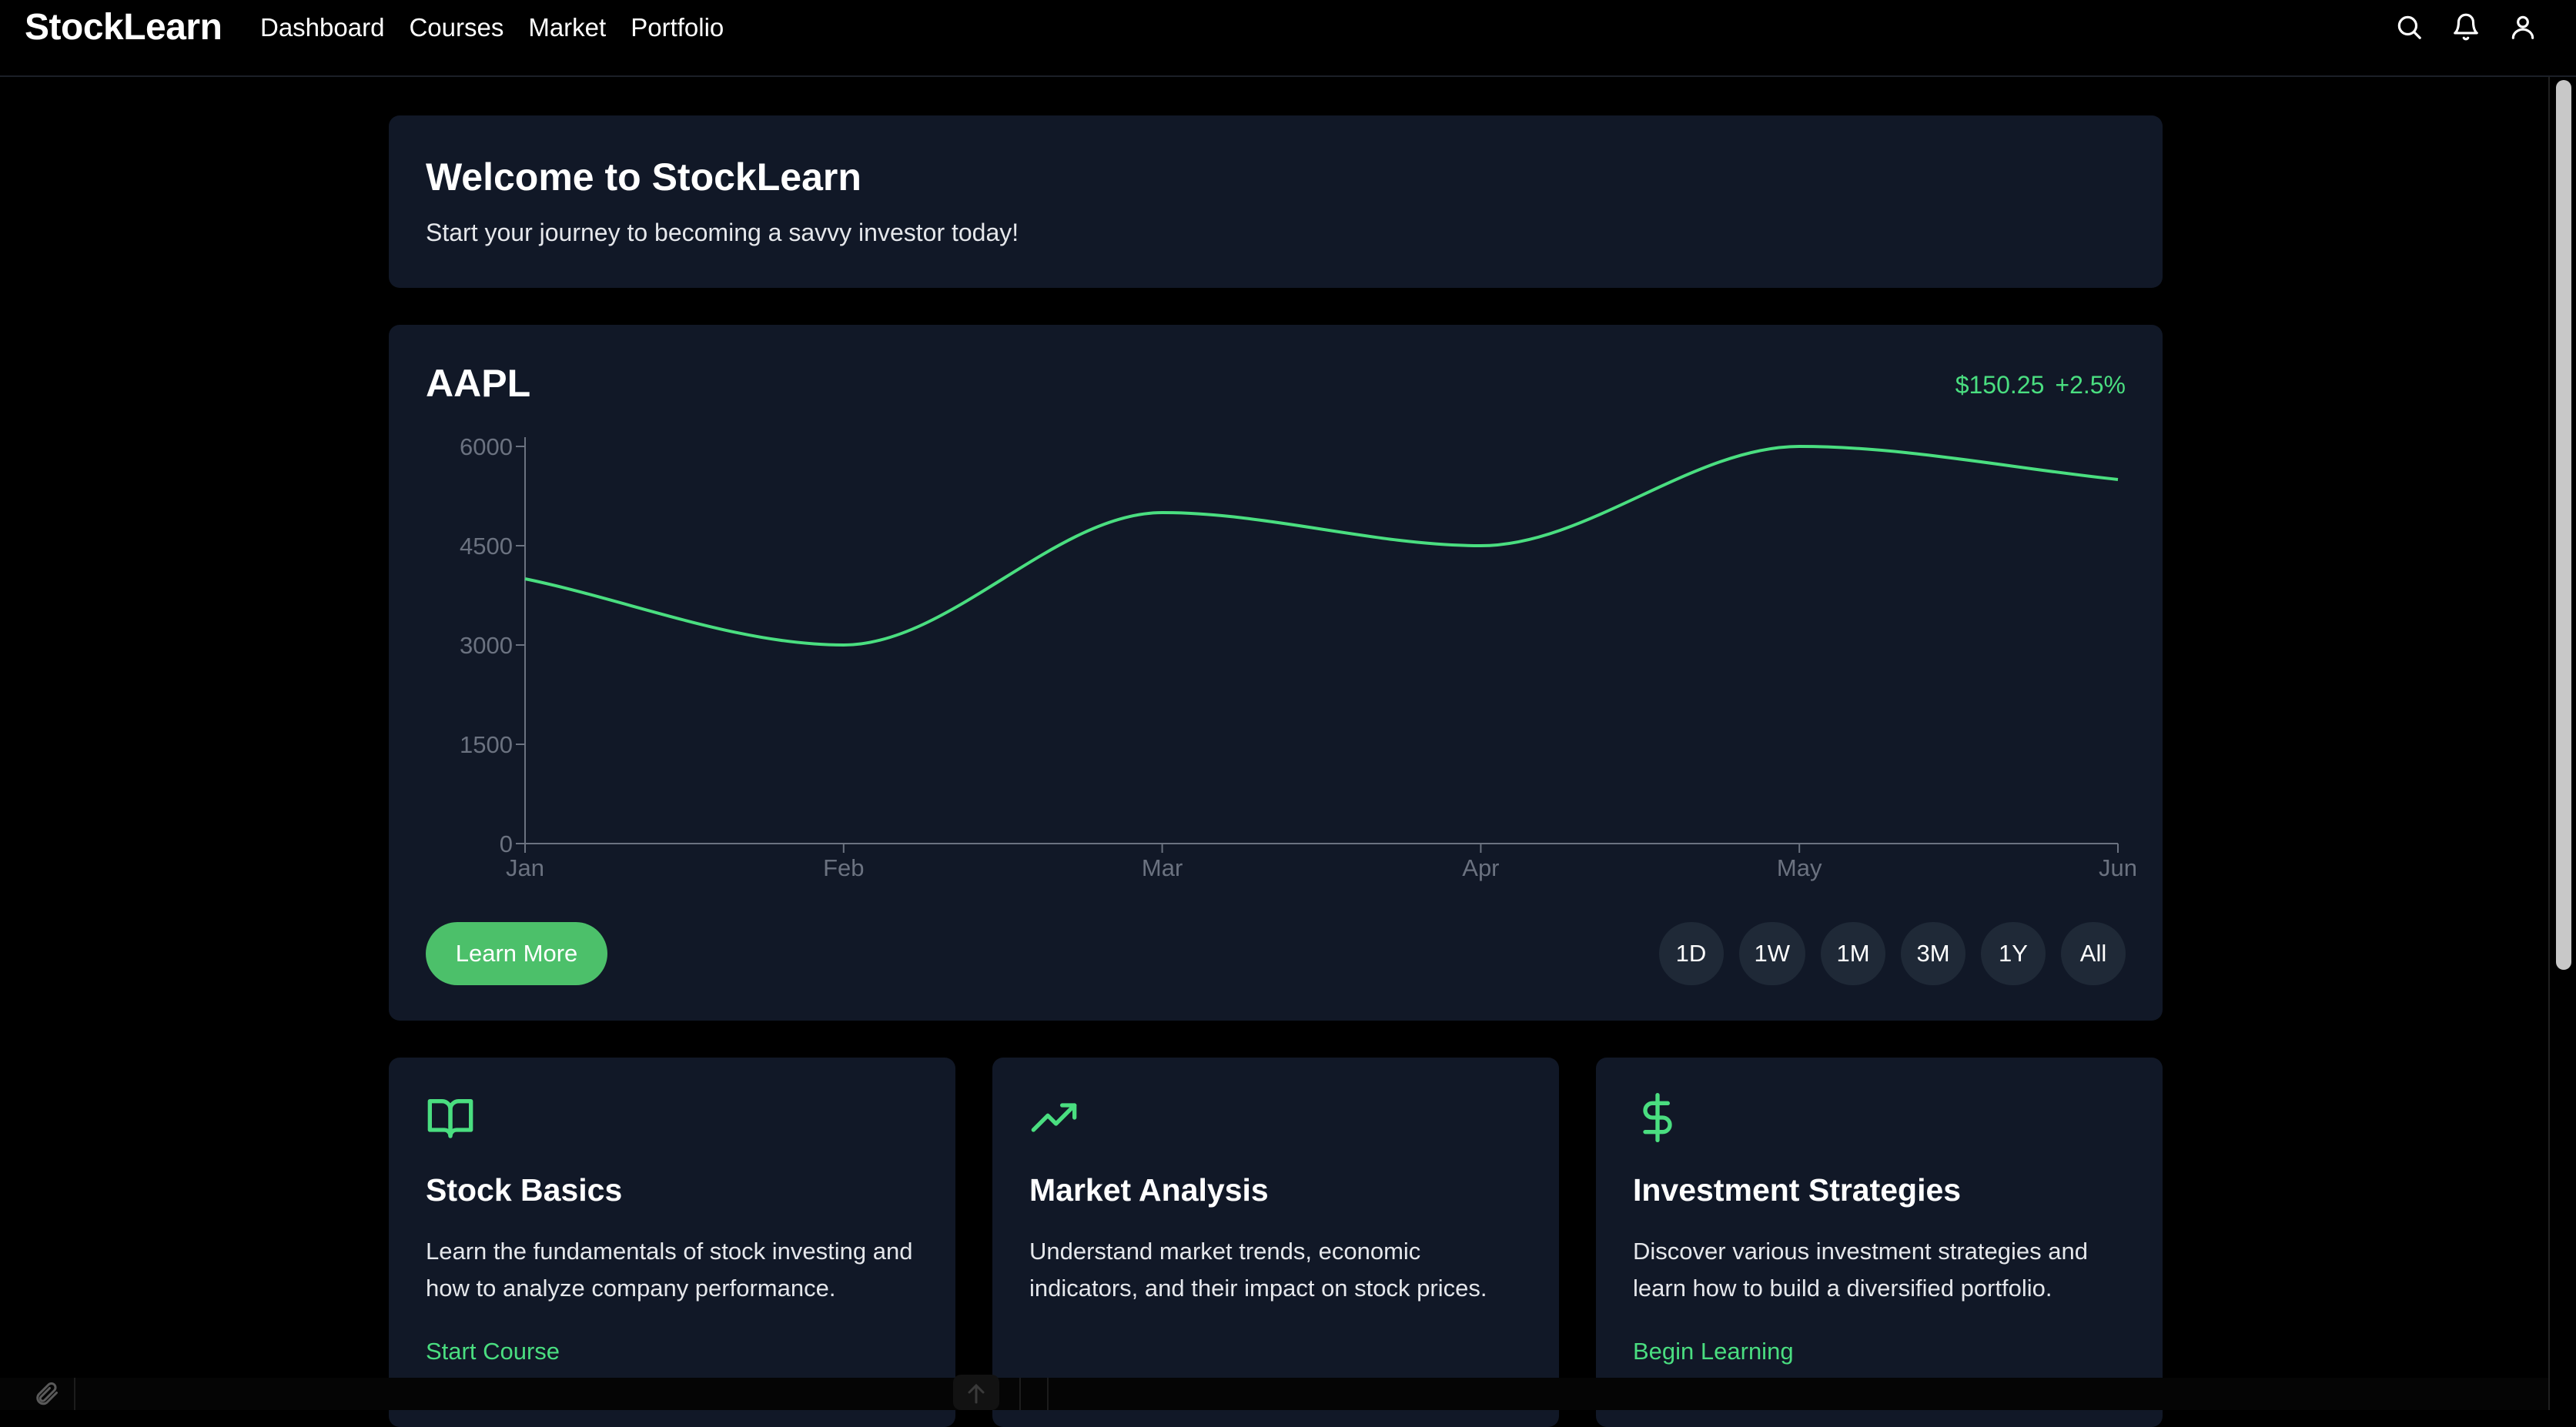 Image resolution: width=2576 pixels, height=1427 pixels. I want to click on nav-item-dashboard: Dashboard, so click(322, 28).